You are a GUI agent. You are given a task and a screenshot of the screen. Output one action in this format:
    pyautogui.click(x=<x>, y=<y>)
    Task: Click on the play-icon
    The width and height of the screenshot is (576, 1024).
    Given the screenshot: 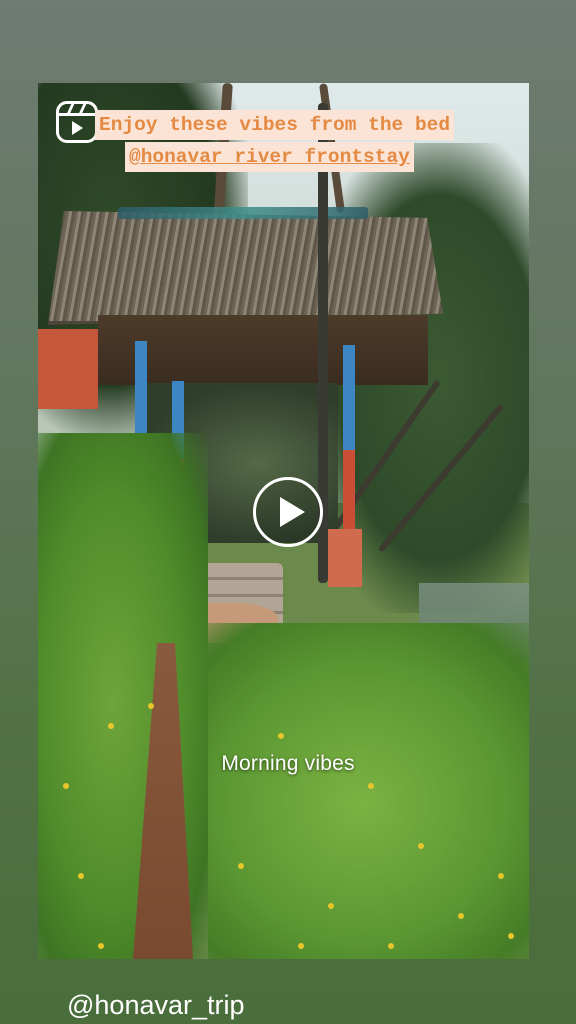 What is the action you would take?
    pyautogui.click(x=292, y=512)
    